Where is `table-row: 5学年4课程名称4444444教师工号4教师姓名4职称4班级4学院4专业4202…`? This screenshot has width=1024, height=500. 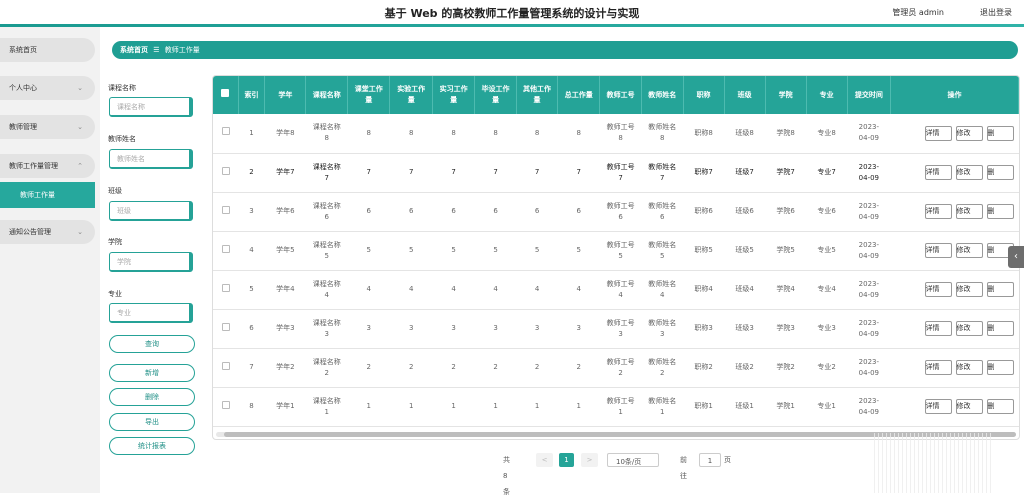 table-row: 5学年4课程名称4444444教师工号4教师姓名4职称4班级4学院4专业4202… is located at coordinates (616, 289).